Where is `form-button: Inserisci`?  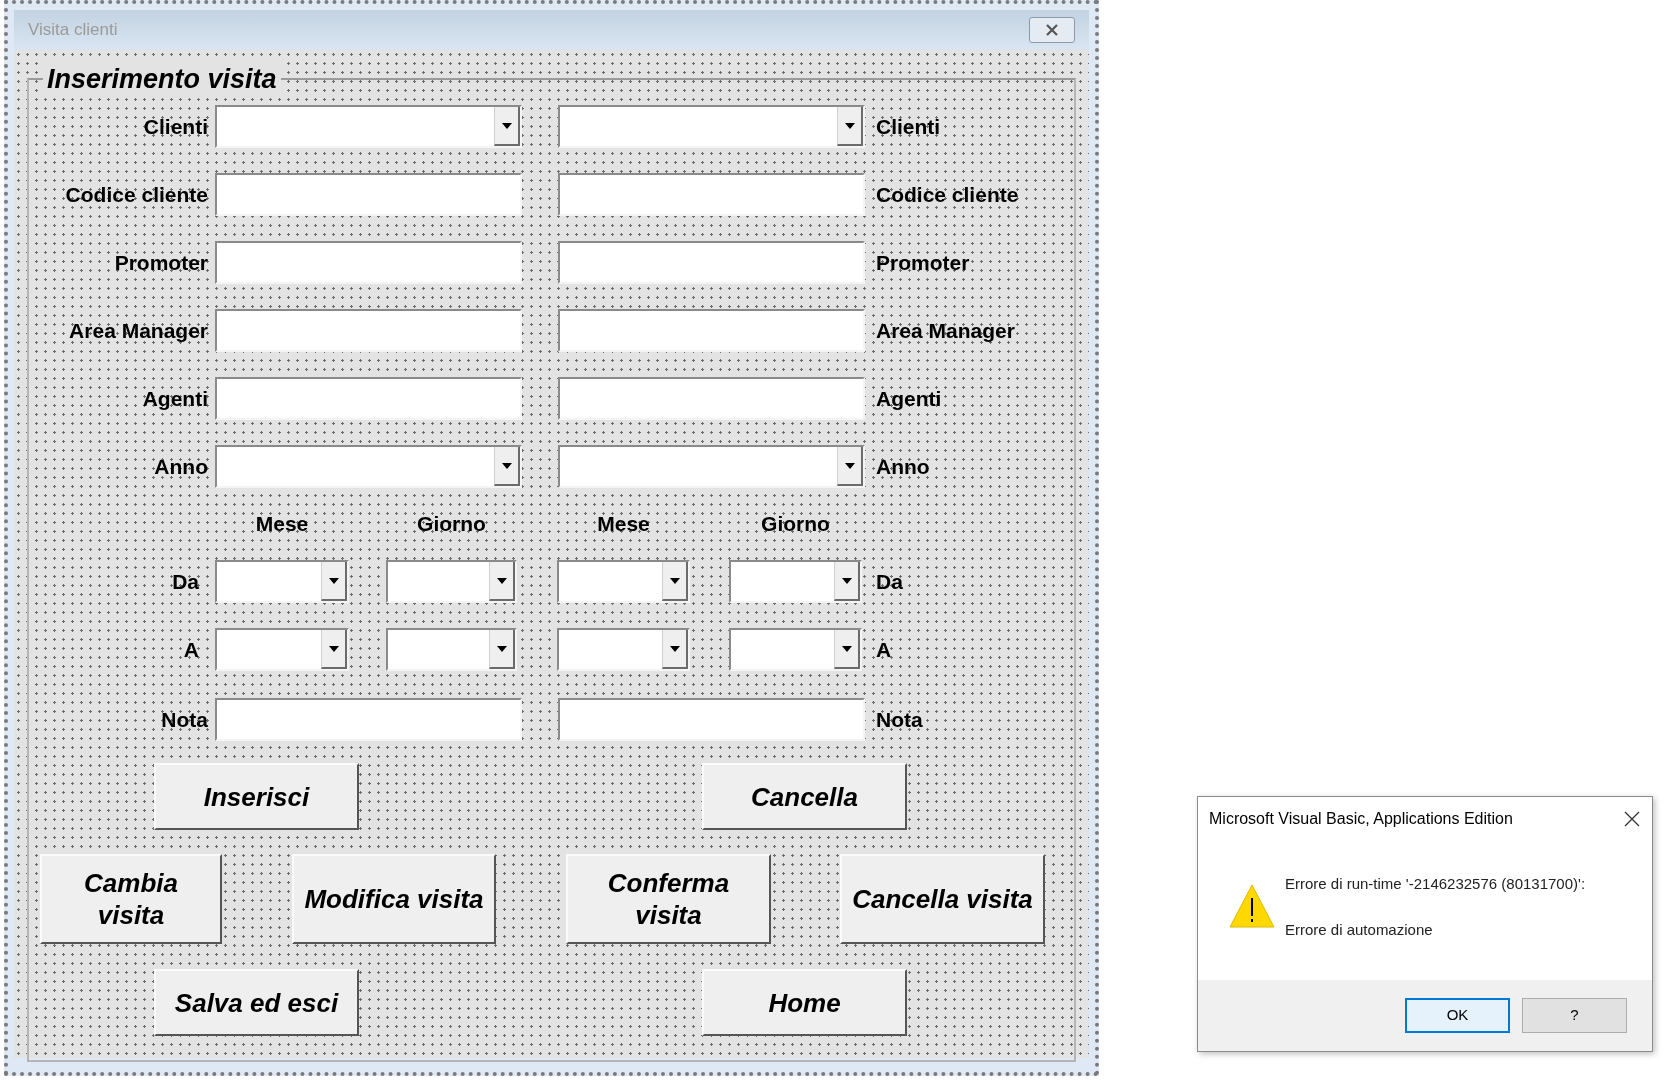 form-button: Inserisci is located at coordinates (256, 796).